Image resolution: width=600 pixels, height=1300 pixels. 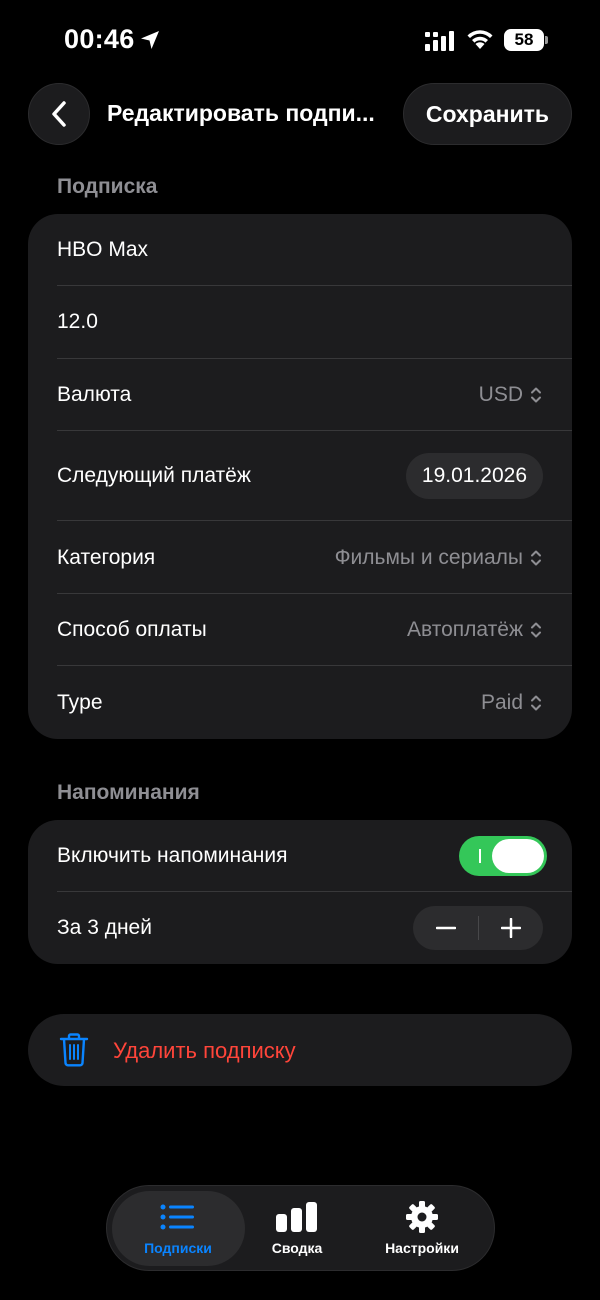 What do you see at coordinates (178, 1248) in the screenshot?
I see `tab-subscriptions-label: Подписки` at bounding box center [178, 1248].